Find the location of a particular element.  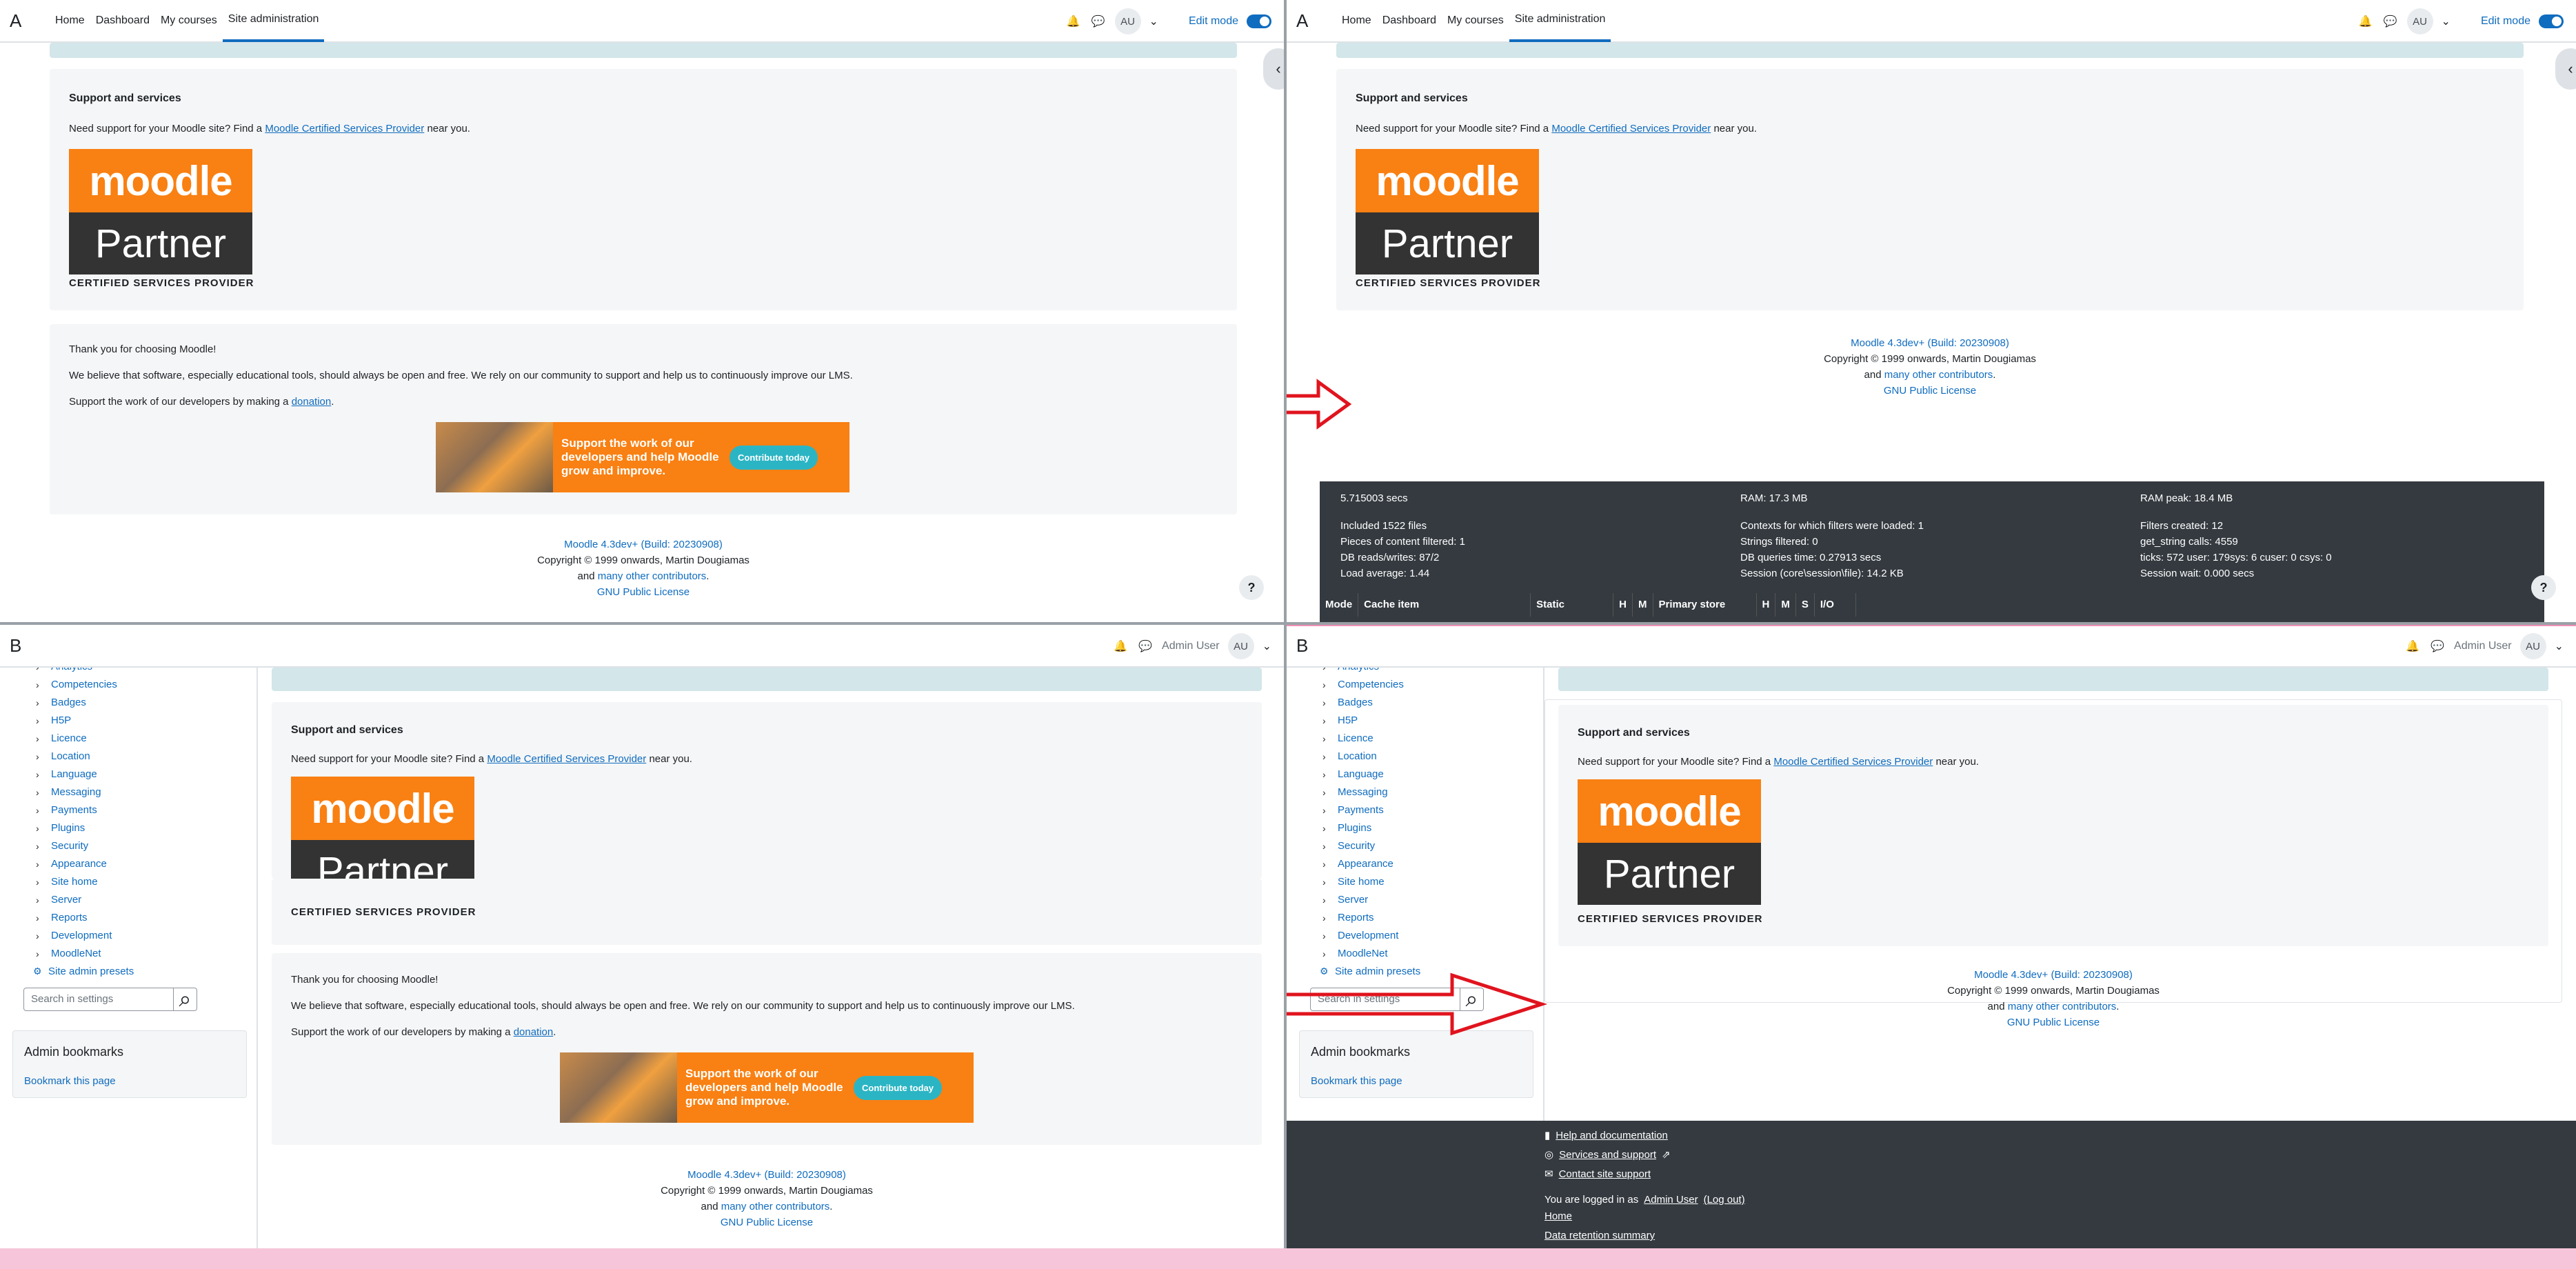

nav-home: Home is located at coordinates (1356, 21).